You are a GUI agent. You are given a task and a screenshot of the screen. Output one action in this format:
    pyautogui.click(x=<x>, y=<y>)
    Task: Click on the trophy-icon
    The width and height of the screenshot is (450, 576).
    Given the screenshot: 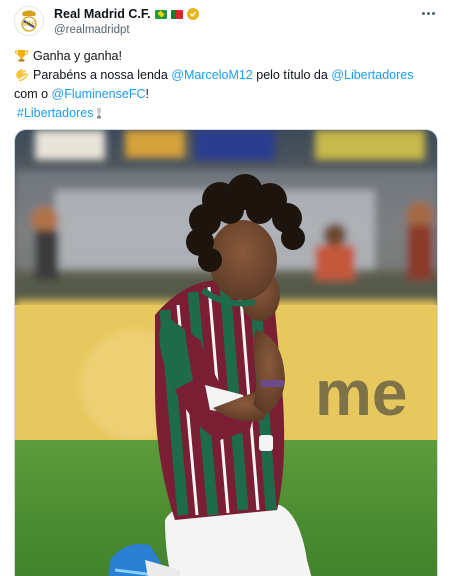 What is the action you would take?
    pyautogui.click(x=21, y=56)
    